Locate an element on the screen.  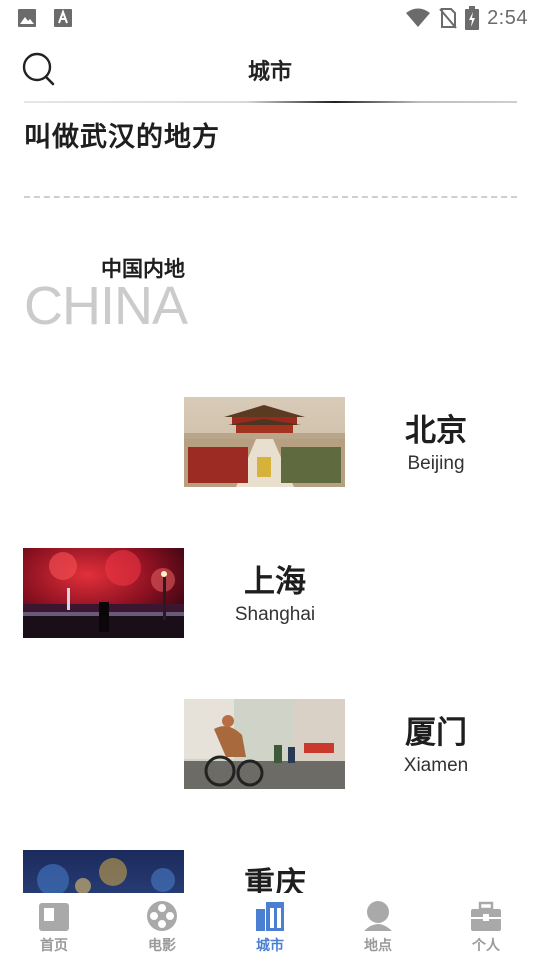
dashed-divider is located at coordinates (270, 197).